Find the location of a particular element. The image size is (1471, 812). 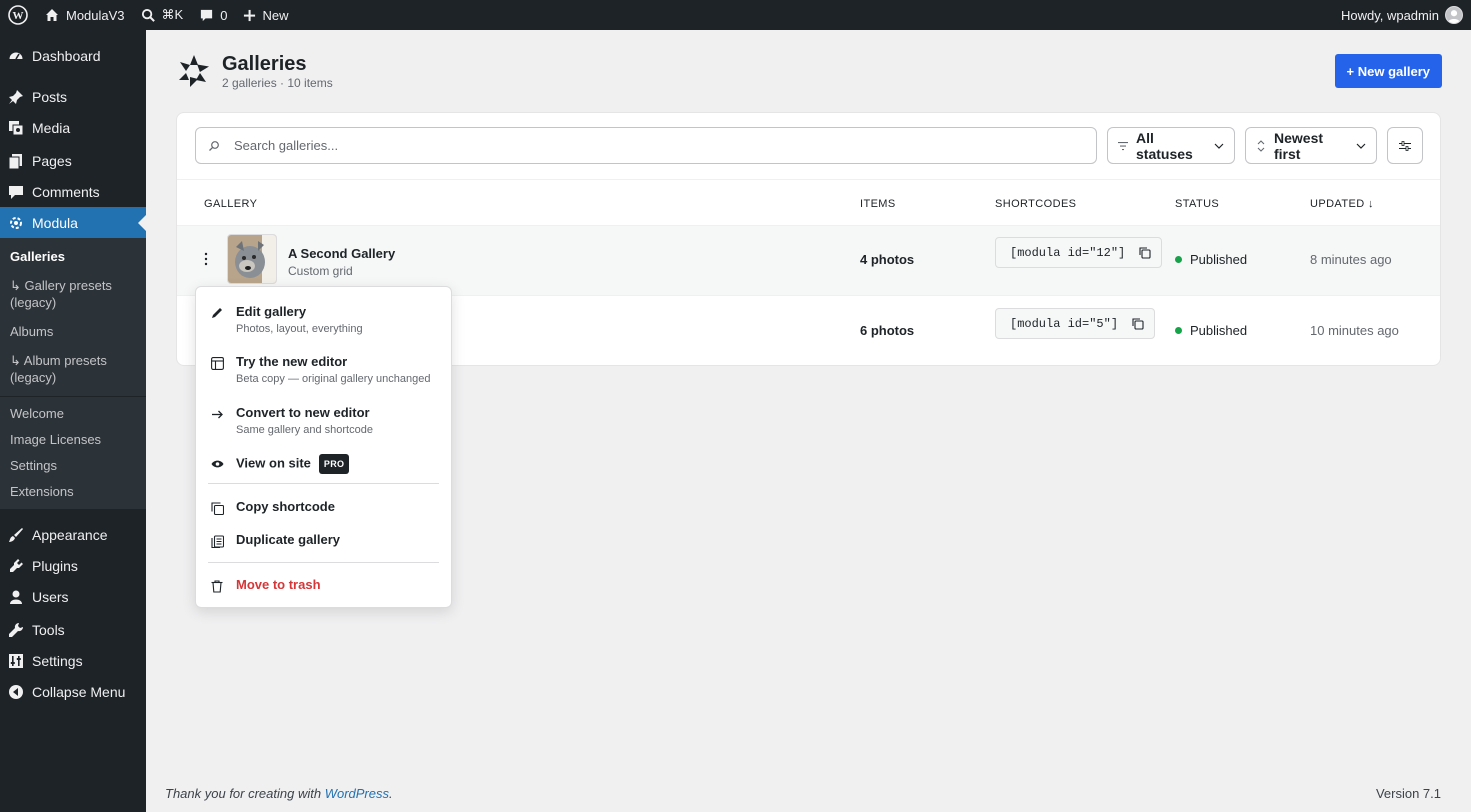

user-account-menu: Howdy, wpadmin is located at coordinates (1402, 15).